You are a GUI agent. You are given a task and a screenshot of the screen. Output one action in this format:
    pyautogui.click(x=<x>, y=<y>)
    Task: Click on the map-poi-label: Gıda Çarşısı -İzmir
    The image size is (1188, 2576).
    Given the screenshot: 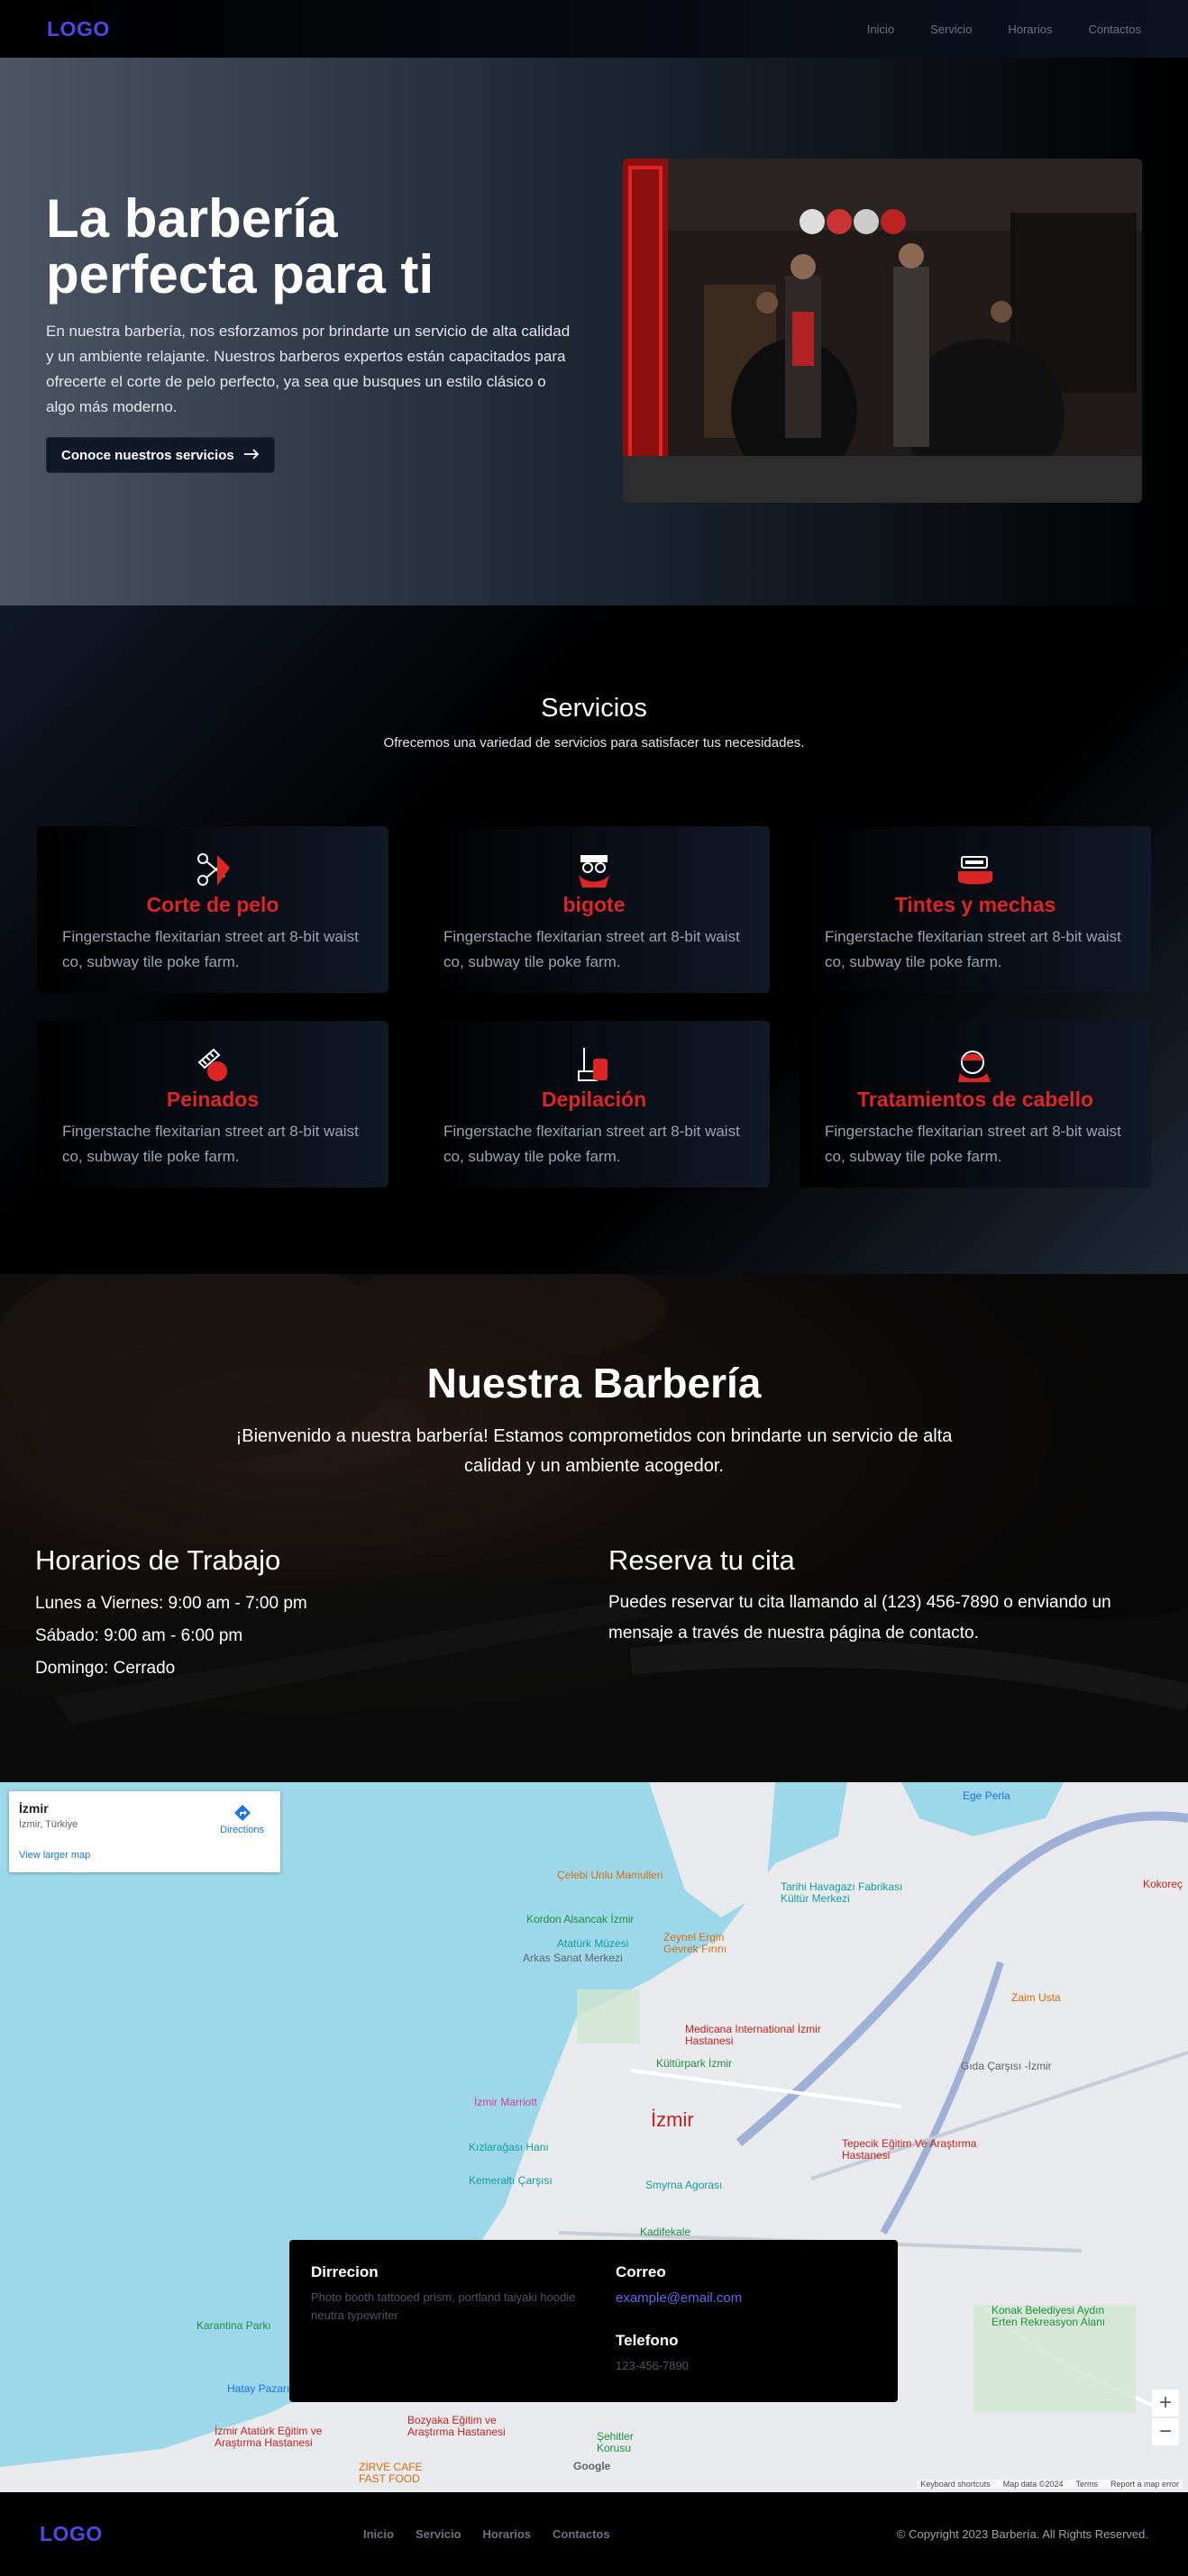 What is the action you would take?
    pyautogui.click(x=1006, y=2066)
    